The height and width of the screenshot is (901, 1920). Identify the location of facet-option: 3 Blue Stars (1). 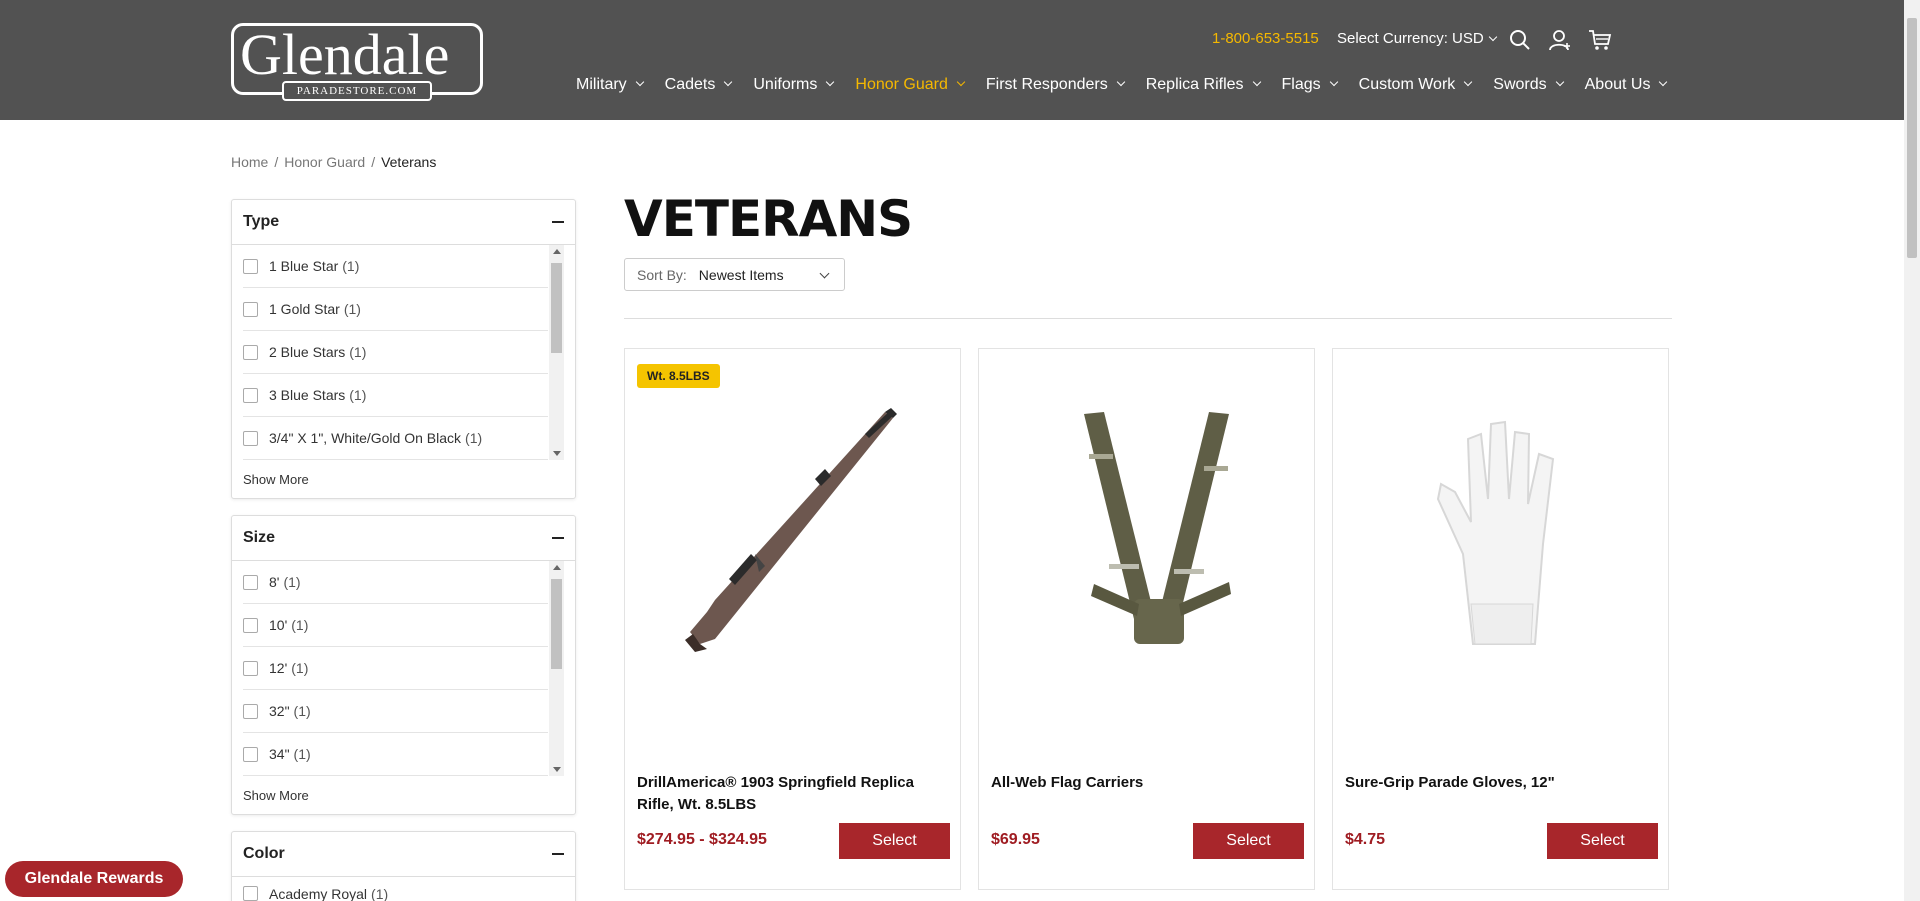
(395, 395).